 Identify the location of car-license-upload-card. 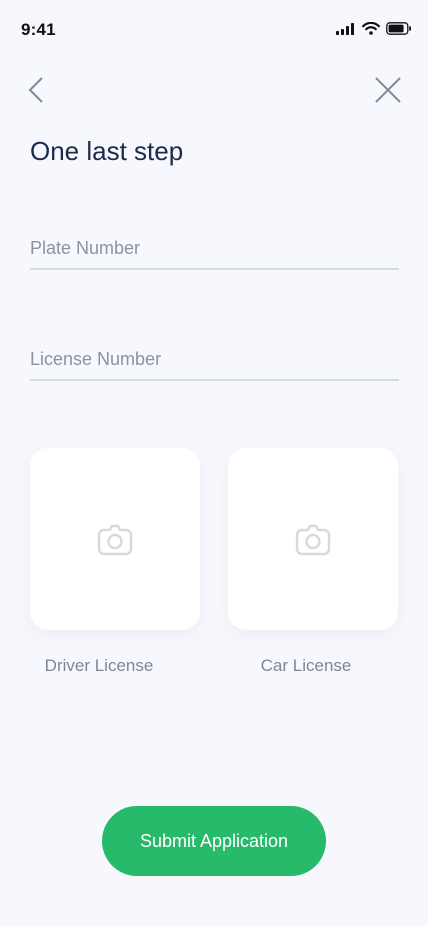
(313, 539).